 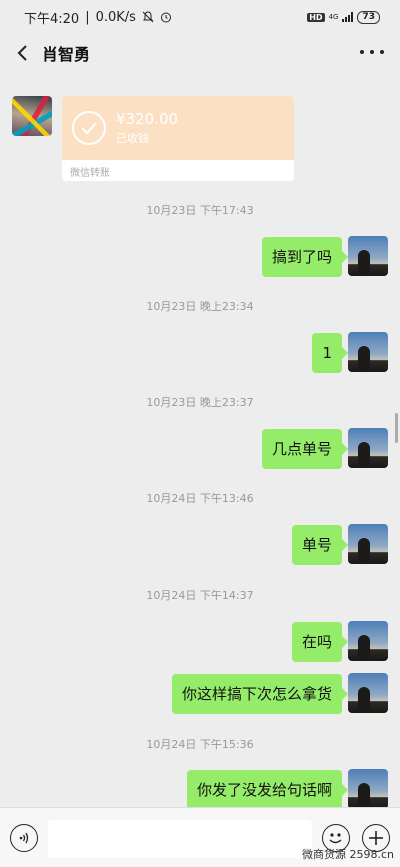 I want to click on message-bubble: 几点单号, so click(x=305, y=449).